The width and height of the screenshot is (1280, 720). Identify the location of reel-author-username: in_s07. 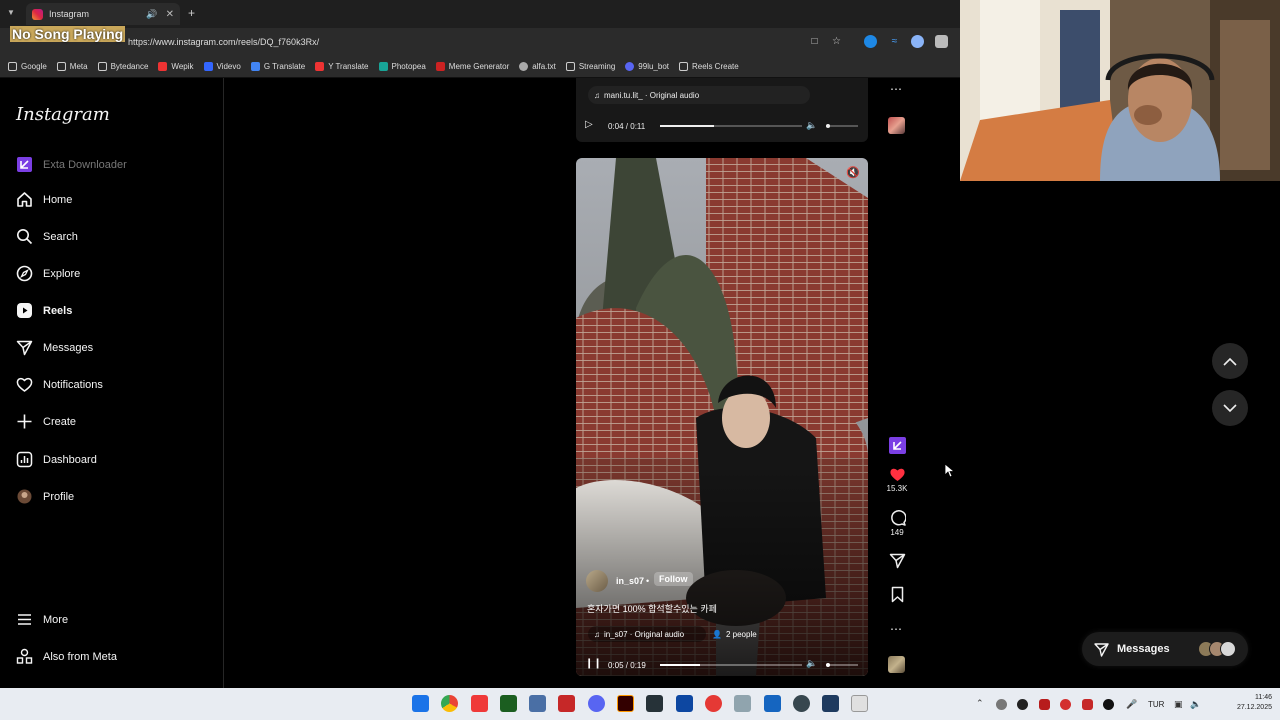
(630, 581).